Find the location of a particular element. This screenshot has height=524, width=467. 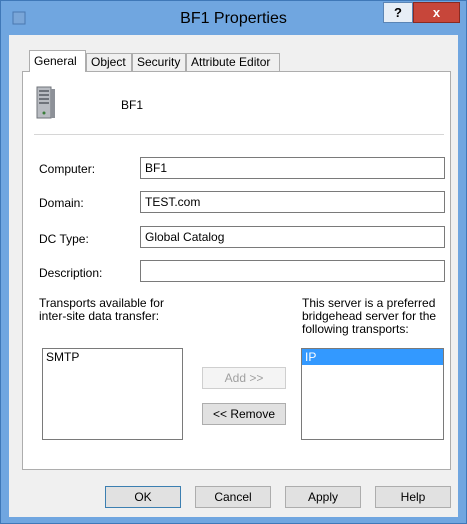

tab-general: General is located at coordinates (57, 61).